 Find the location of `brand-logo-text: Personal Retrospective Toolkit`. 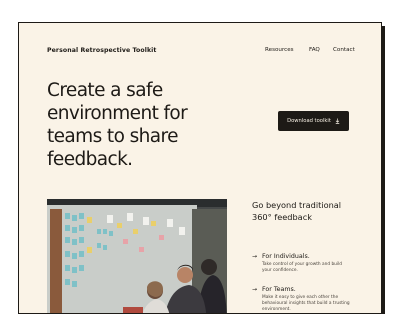

brand-logo-text: Personal Retrospective Toolkit is located at coordinates (101, 50).